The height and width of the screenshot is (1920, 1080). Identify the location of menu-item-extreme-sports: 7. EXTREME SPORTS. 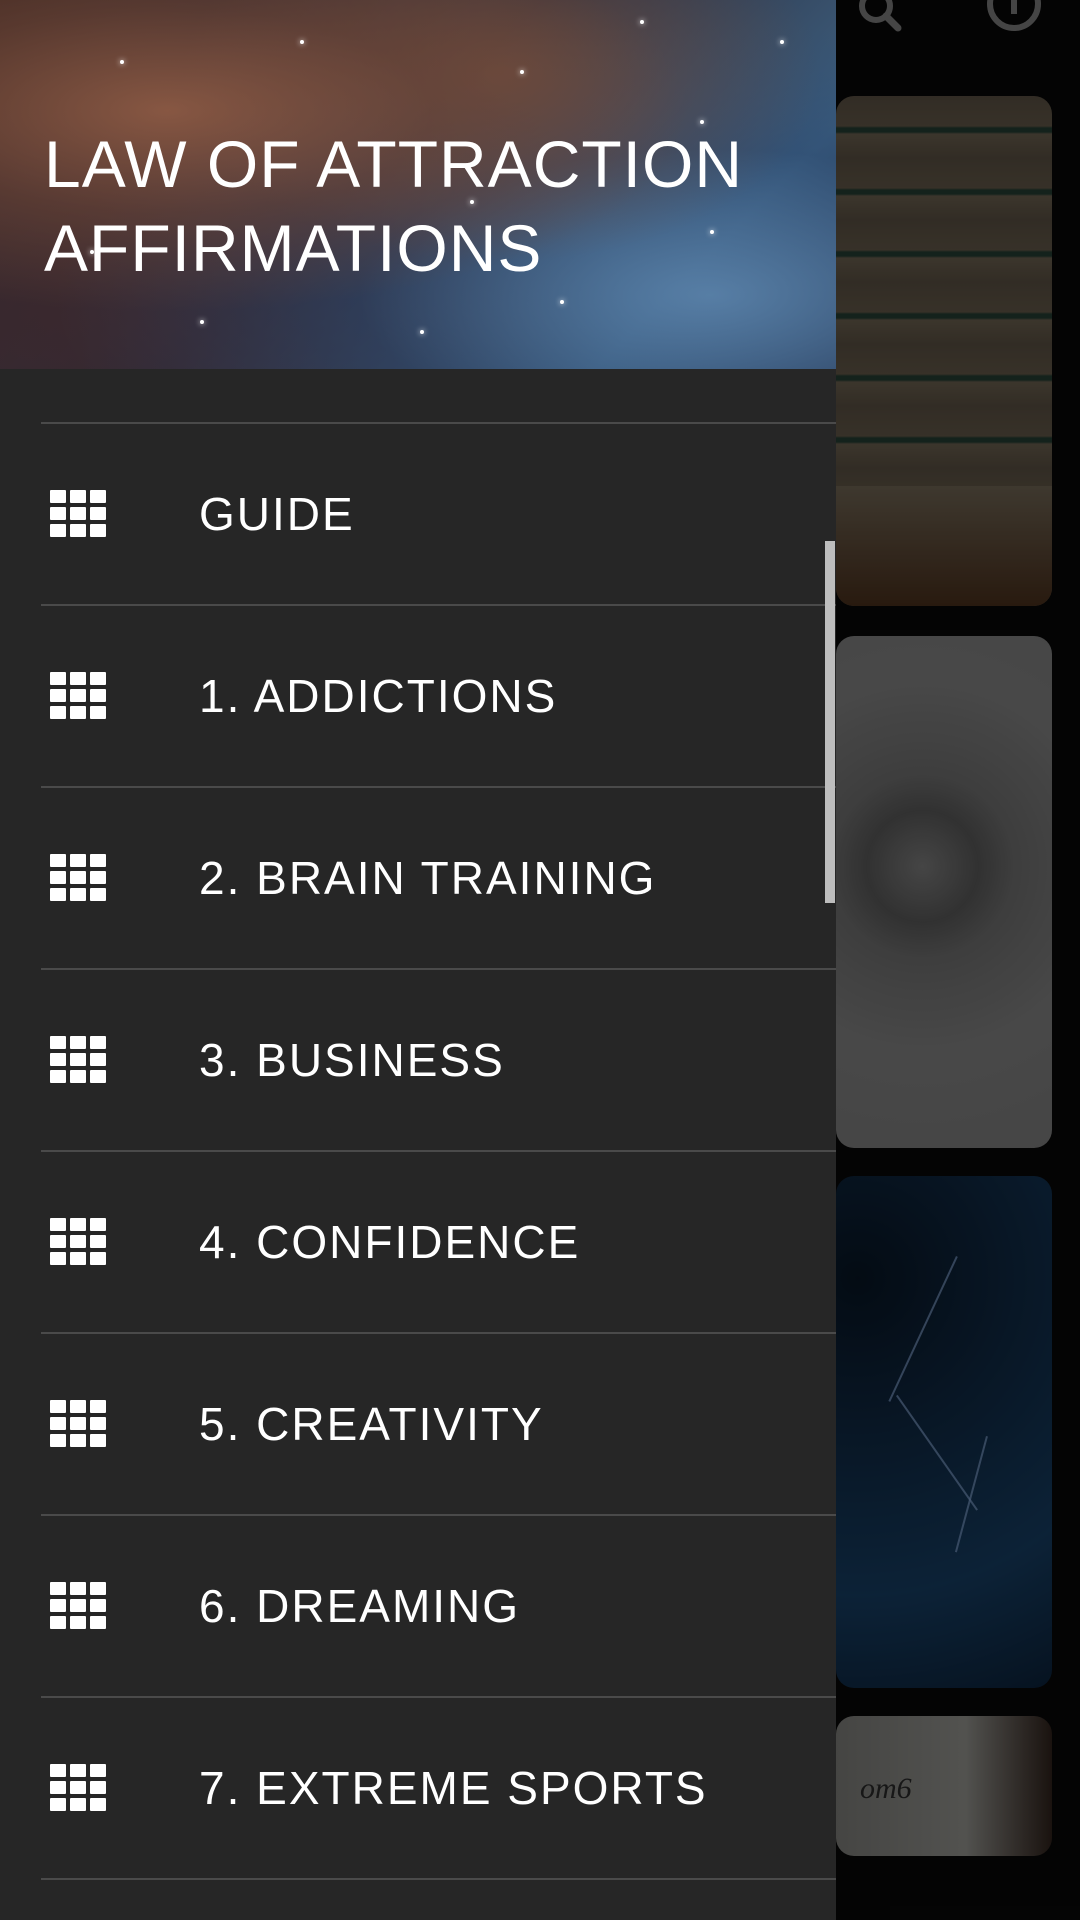
(418, 1788).